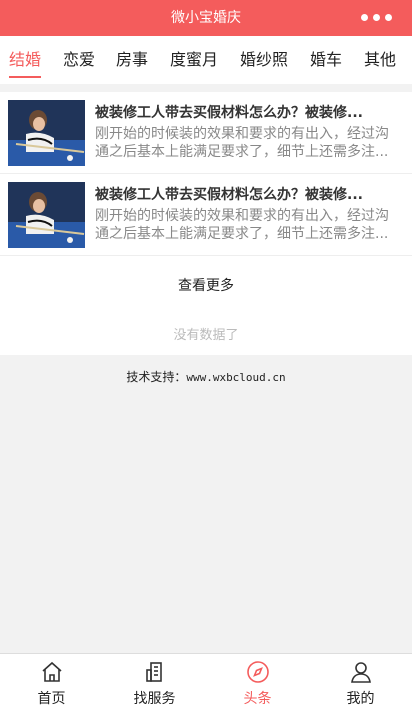 This screenshot has width=412, height=712. I want to click on see-more-button: 查看更多, so click(206, 285).